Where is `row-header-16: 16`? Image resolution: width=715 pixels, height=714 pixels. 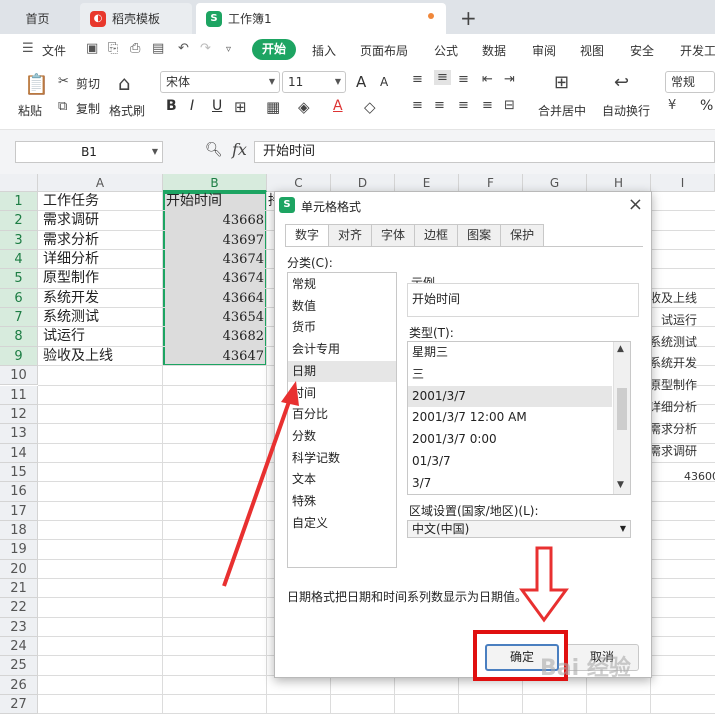 row-header-16: 16 is located at coordinates (19, 492).